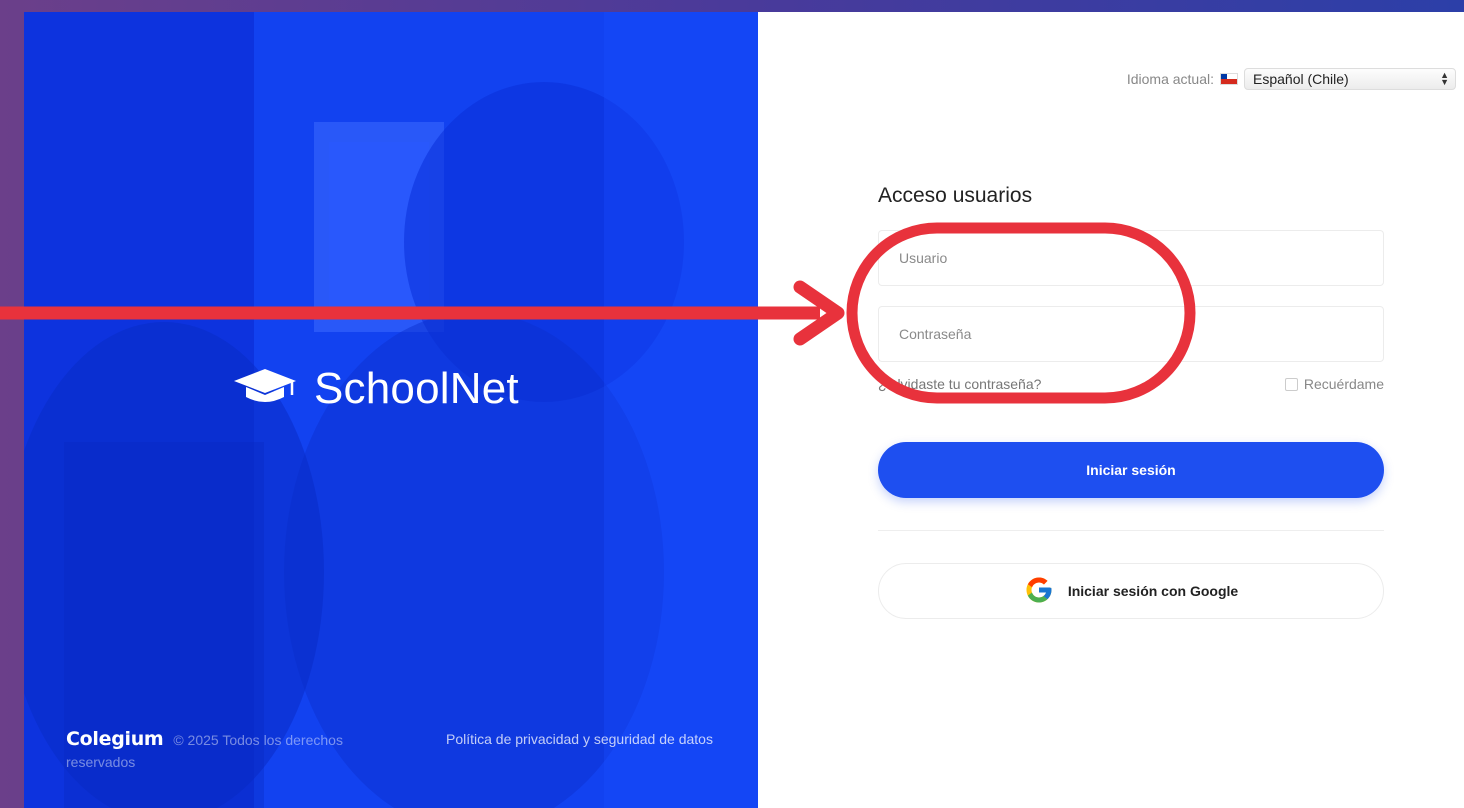  Describe the element at coordinates (1170, 79) in the screenshot. I see `language-label: Idioma actual:` at that location.